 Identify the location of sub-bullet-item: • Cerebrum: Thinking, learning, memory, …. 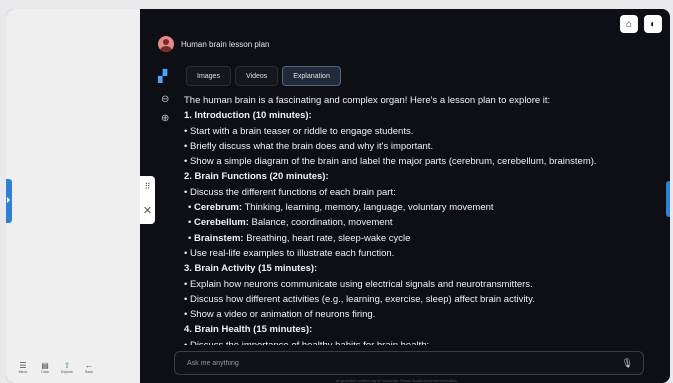
(419, 207).